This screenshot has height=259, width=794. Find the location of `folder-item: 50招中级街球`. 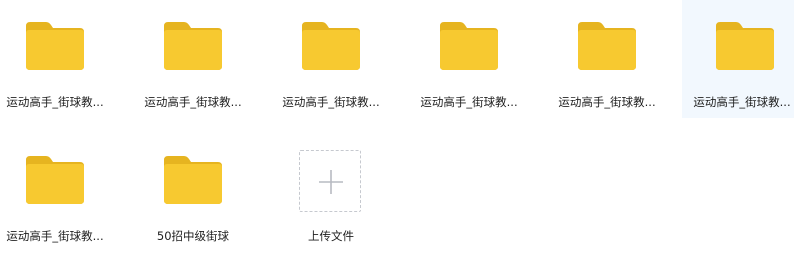

folder-item: 50招中级街球 is located at coordinates (193, 193).